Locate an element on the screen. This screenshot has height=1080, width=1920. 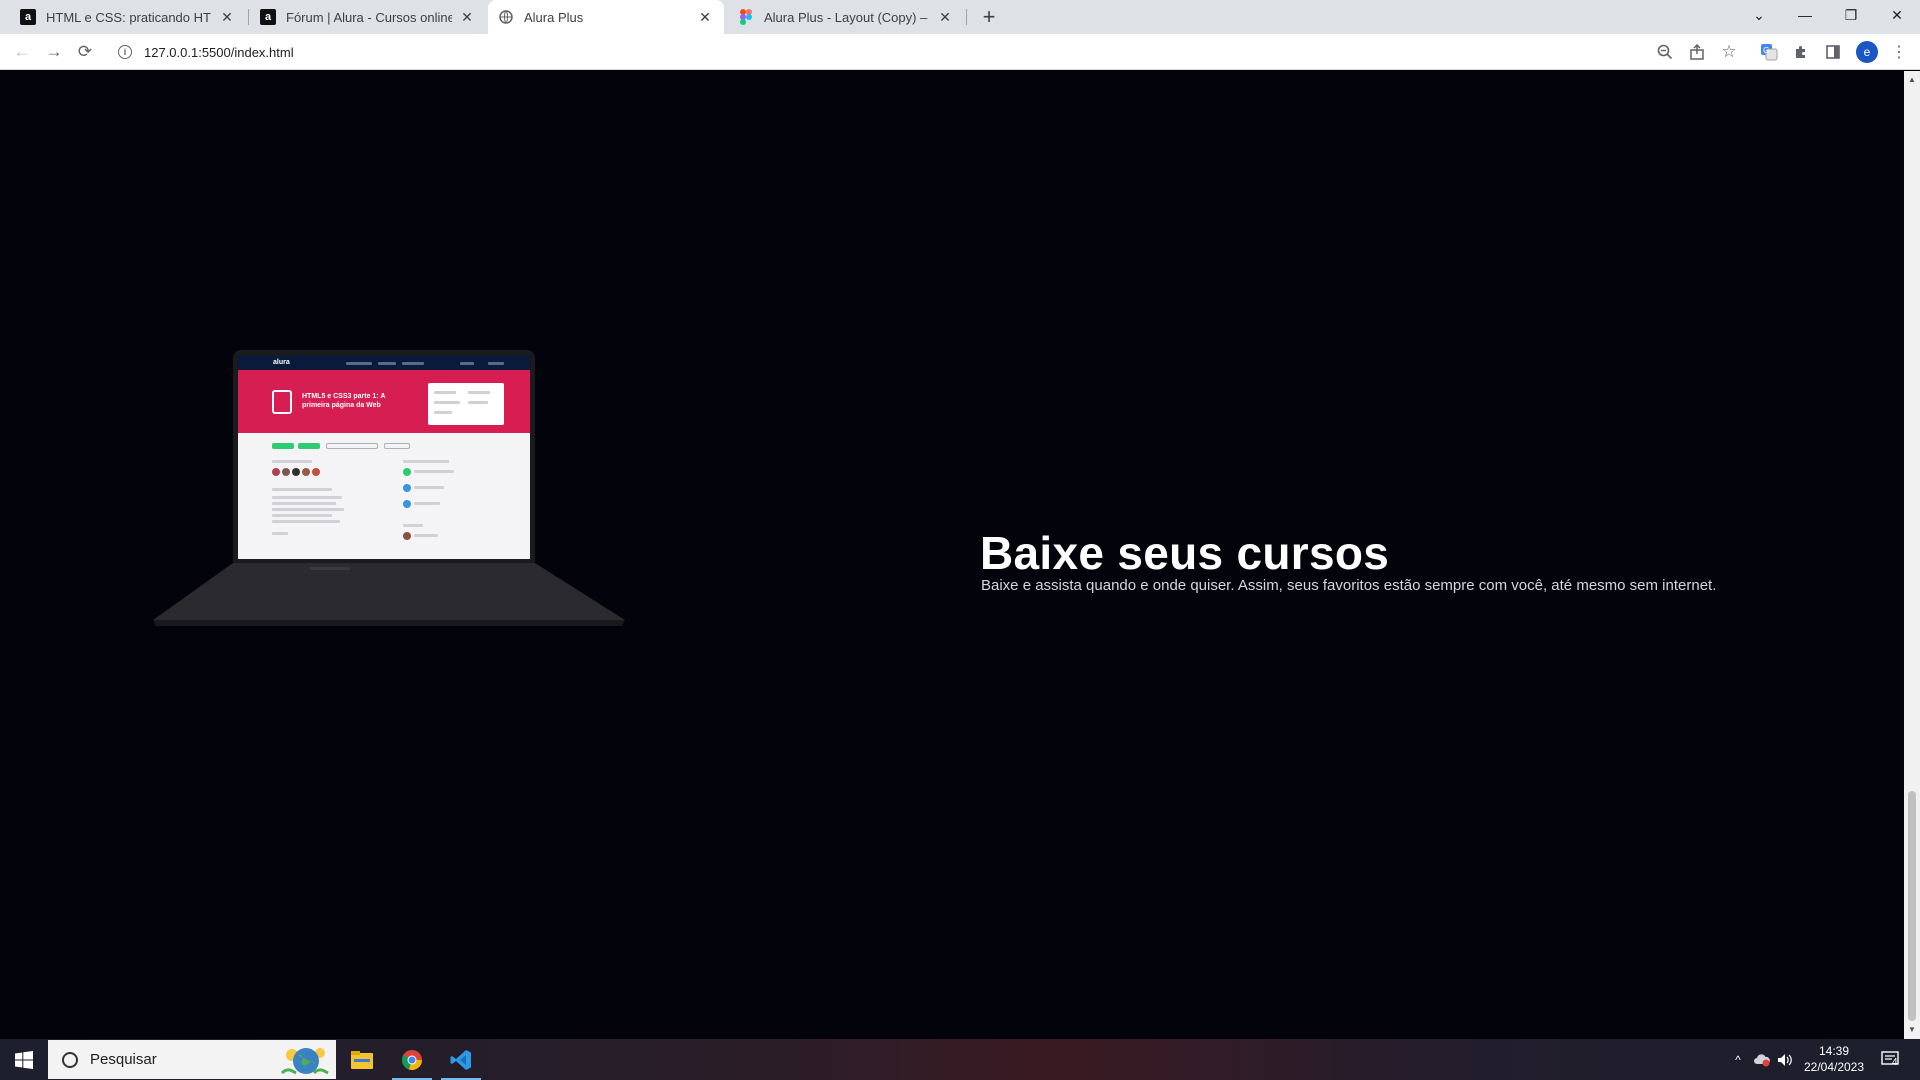
volume-icon is located at coordinates (1785, 1059).